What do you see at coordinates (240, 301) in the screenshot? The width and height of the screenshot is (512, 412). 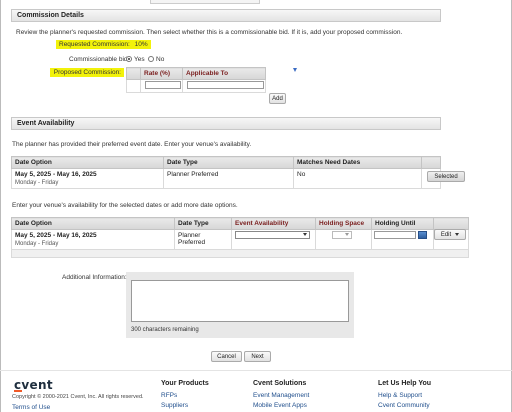 I see `additional-info-textarea` at bounding box center [240, 301].